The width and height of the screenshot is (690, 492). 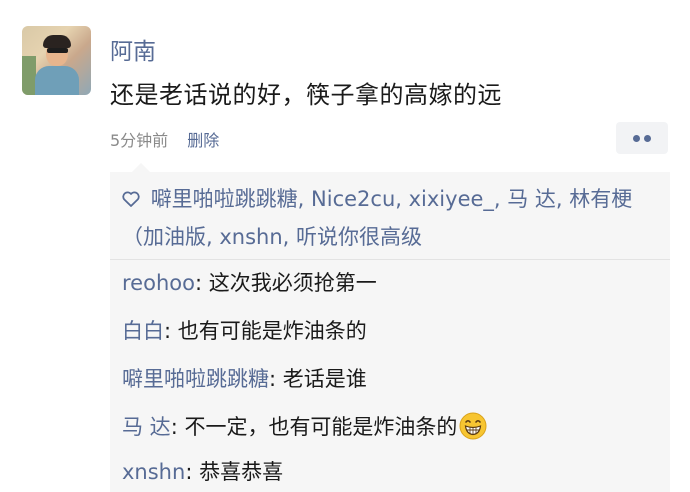 I want to click on comment-text: : 不一定，也有可能是炸油条的, so click(x=314, y=427).